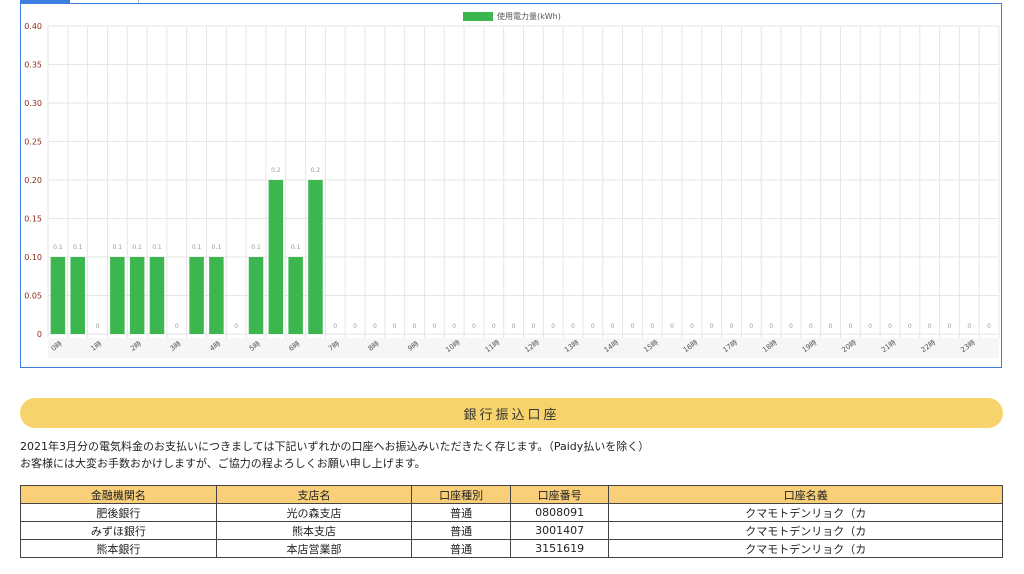  What do you see at coordinates (314, 548) in the screenshot?
I see `cell-branch-name: 本店営業部` at bounding box center [314, 548].